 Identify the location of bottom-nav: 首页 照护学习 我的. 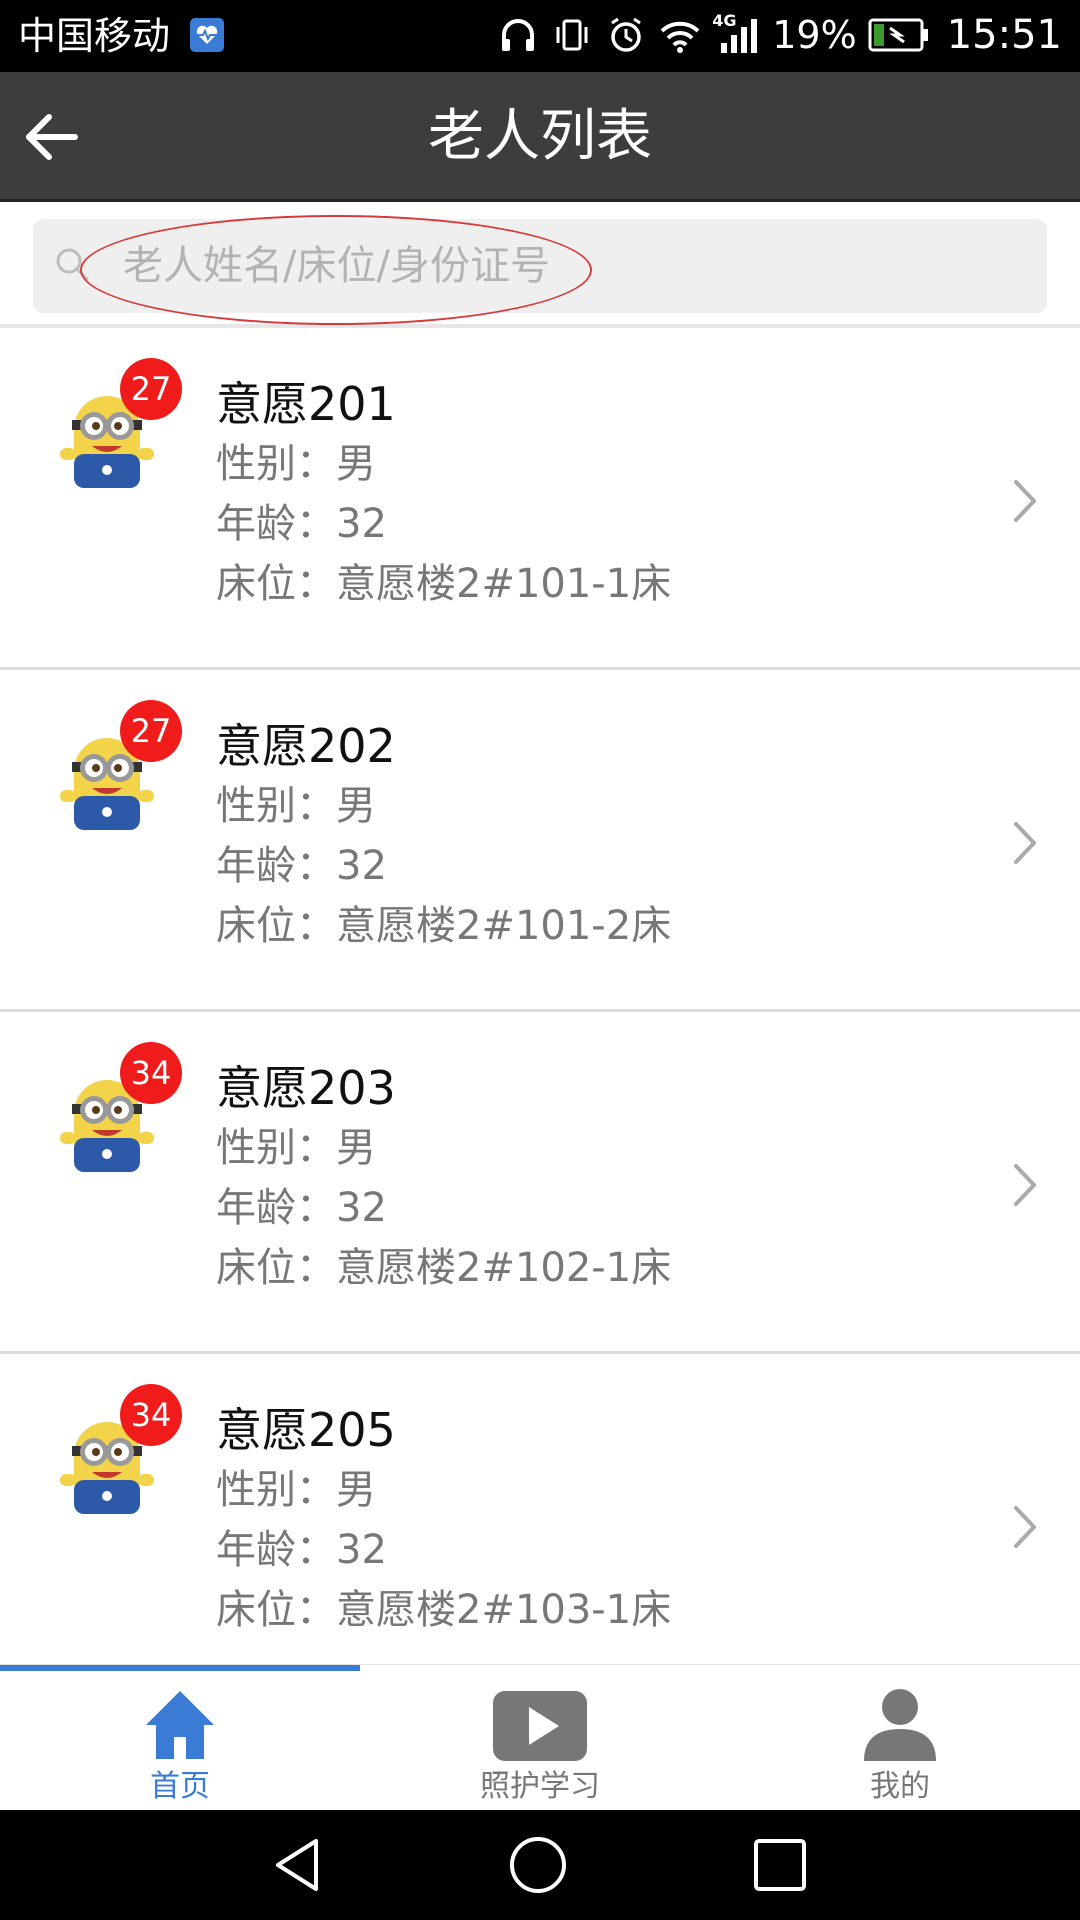
(540, 1737).